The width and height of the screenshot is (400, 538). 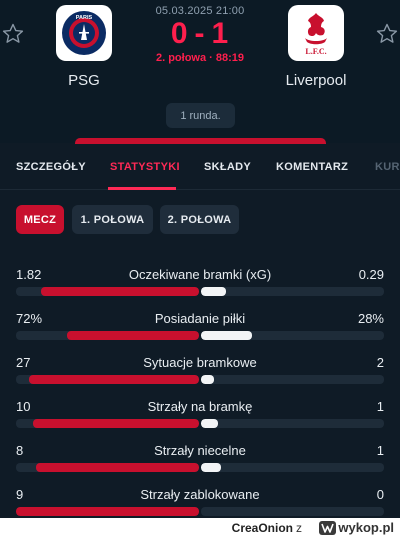 I want to click on stat-row: 8 Strzały niecelne 1, so click(x=200, y=456).